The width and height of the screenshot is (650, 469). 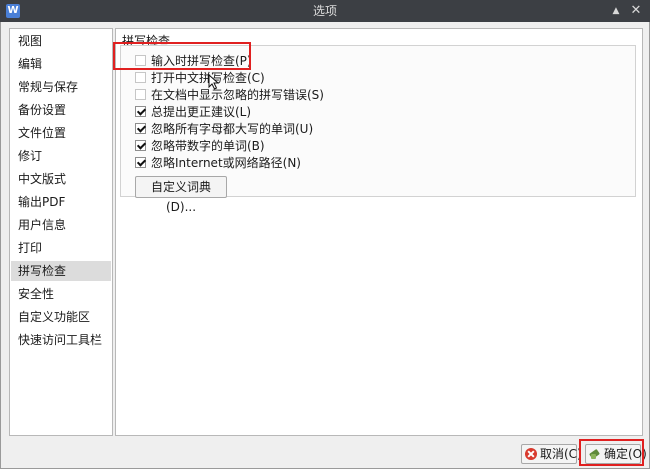 What do you see at coordinates (61, 340) in the screenshot?
I see `sidebar-item-quick-access-toolbar: 快速访问工具栏` at bounding box center [61, 340].